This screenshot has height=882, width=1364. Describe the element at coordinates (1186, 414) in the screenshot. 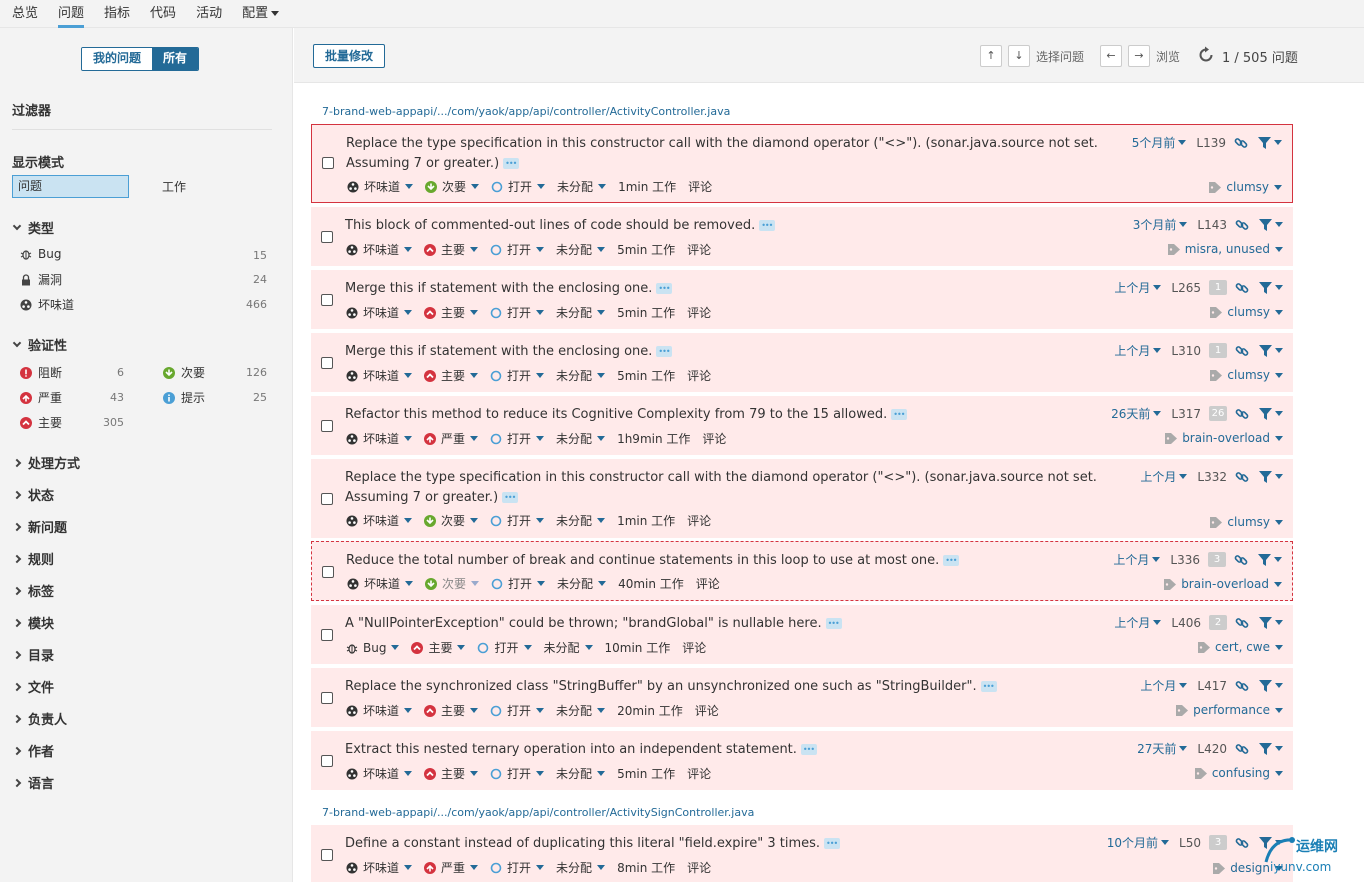

I see `issue-line: L317` at that location.